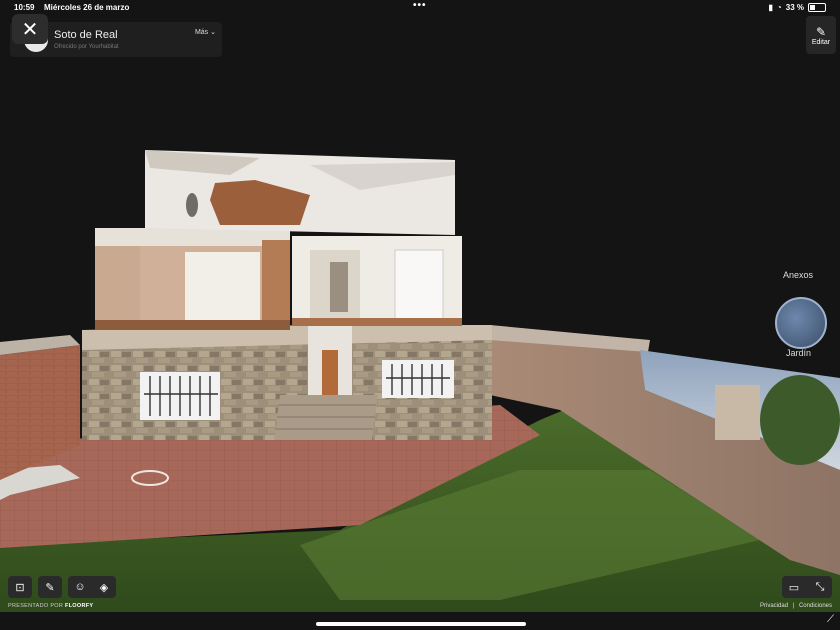  I want to click on fullscreen-button: ⤡, so click(820, 587).